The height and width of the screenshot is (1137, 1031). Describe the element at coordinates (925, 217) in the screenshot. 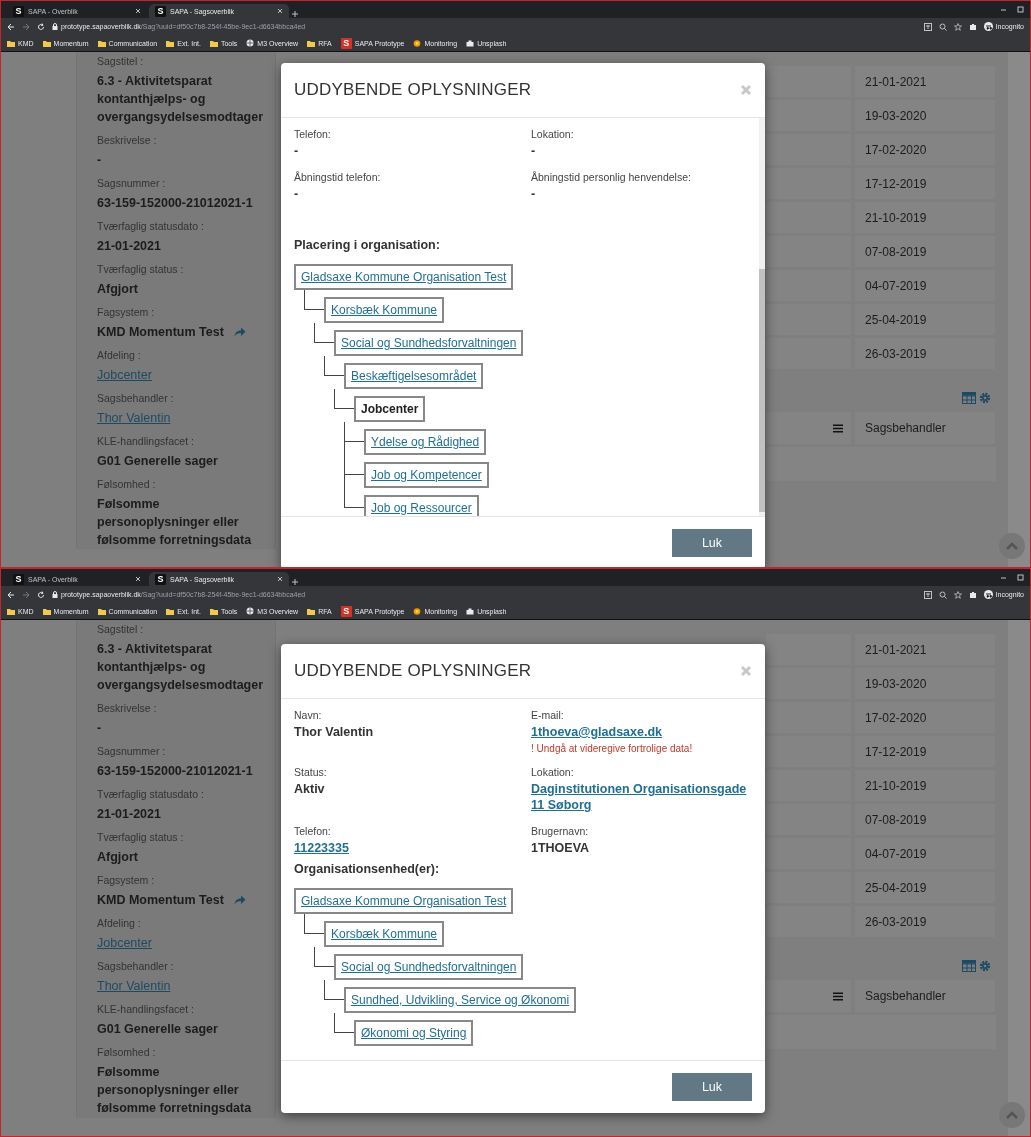

I see `date-cell: 21-10-2019` at that location.